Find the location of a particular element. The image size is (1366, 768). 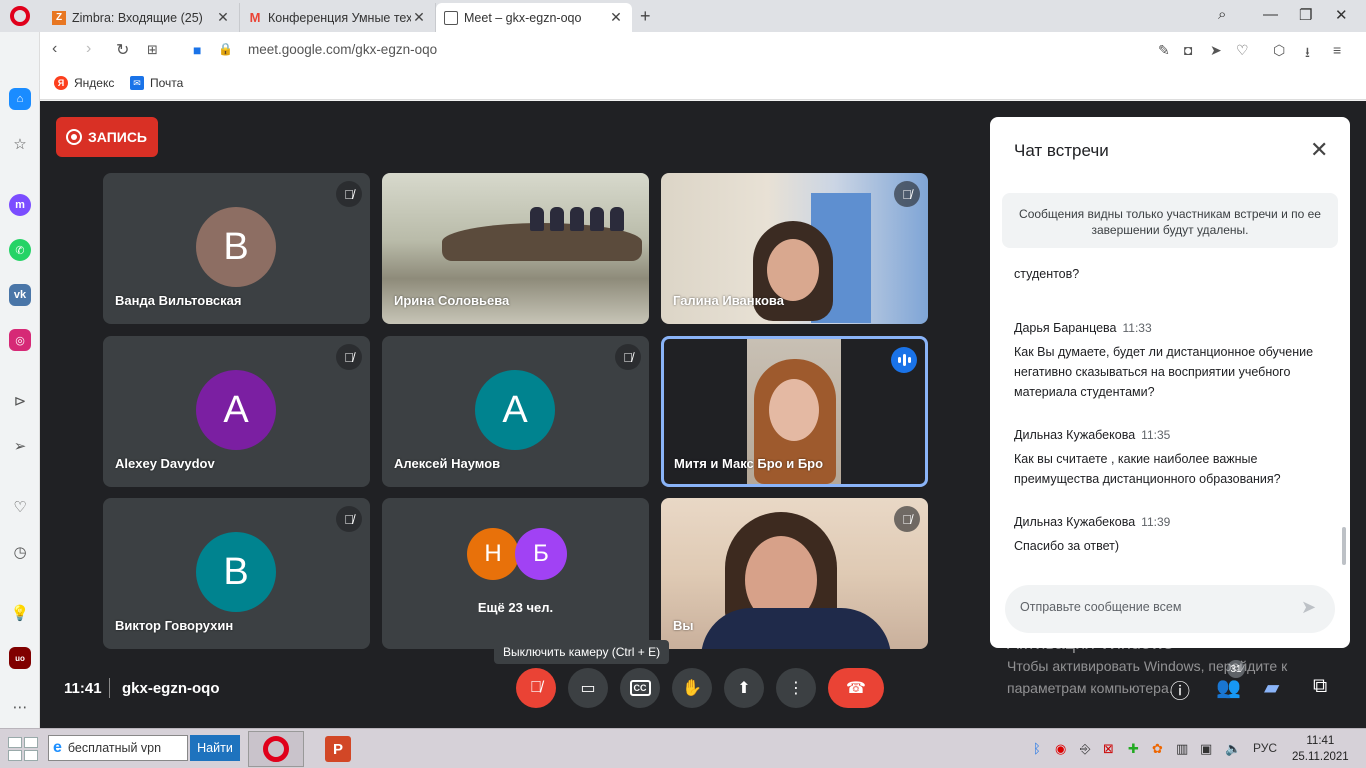

vk-icon: vk is located at coordinates (20, 295).